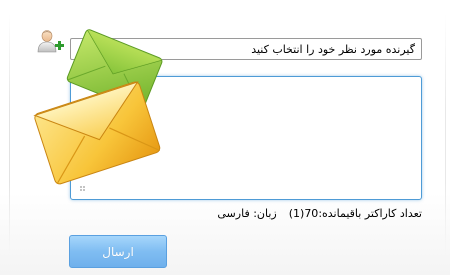 This screenshot has width=450, height=275. What do you see at coordinates (265, 213) in the screenshot?
I see `language-label: زبان:` at bounding box center [265, 213].